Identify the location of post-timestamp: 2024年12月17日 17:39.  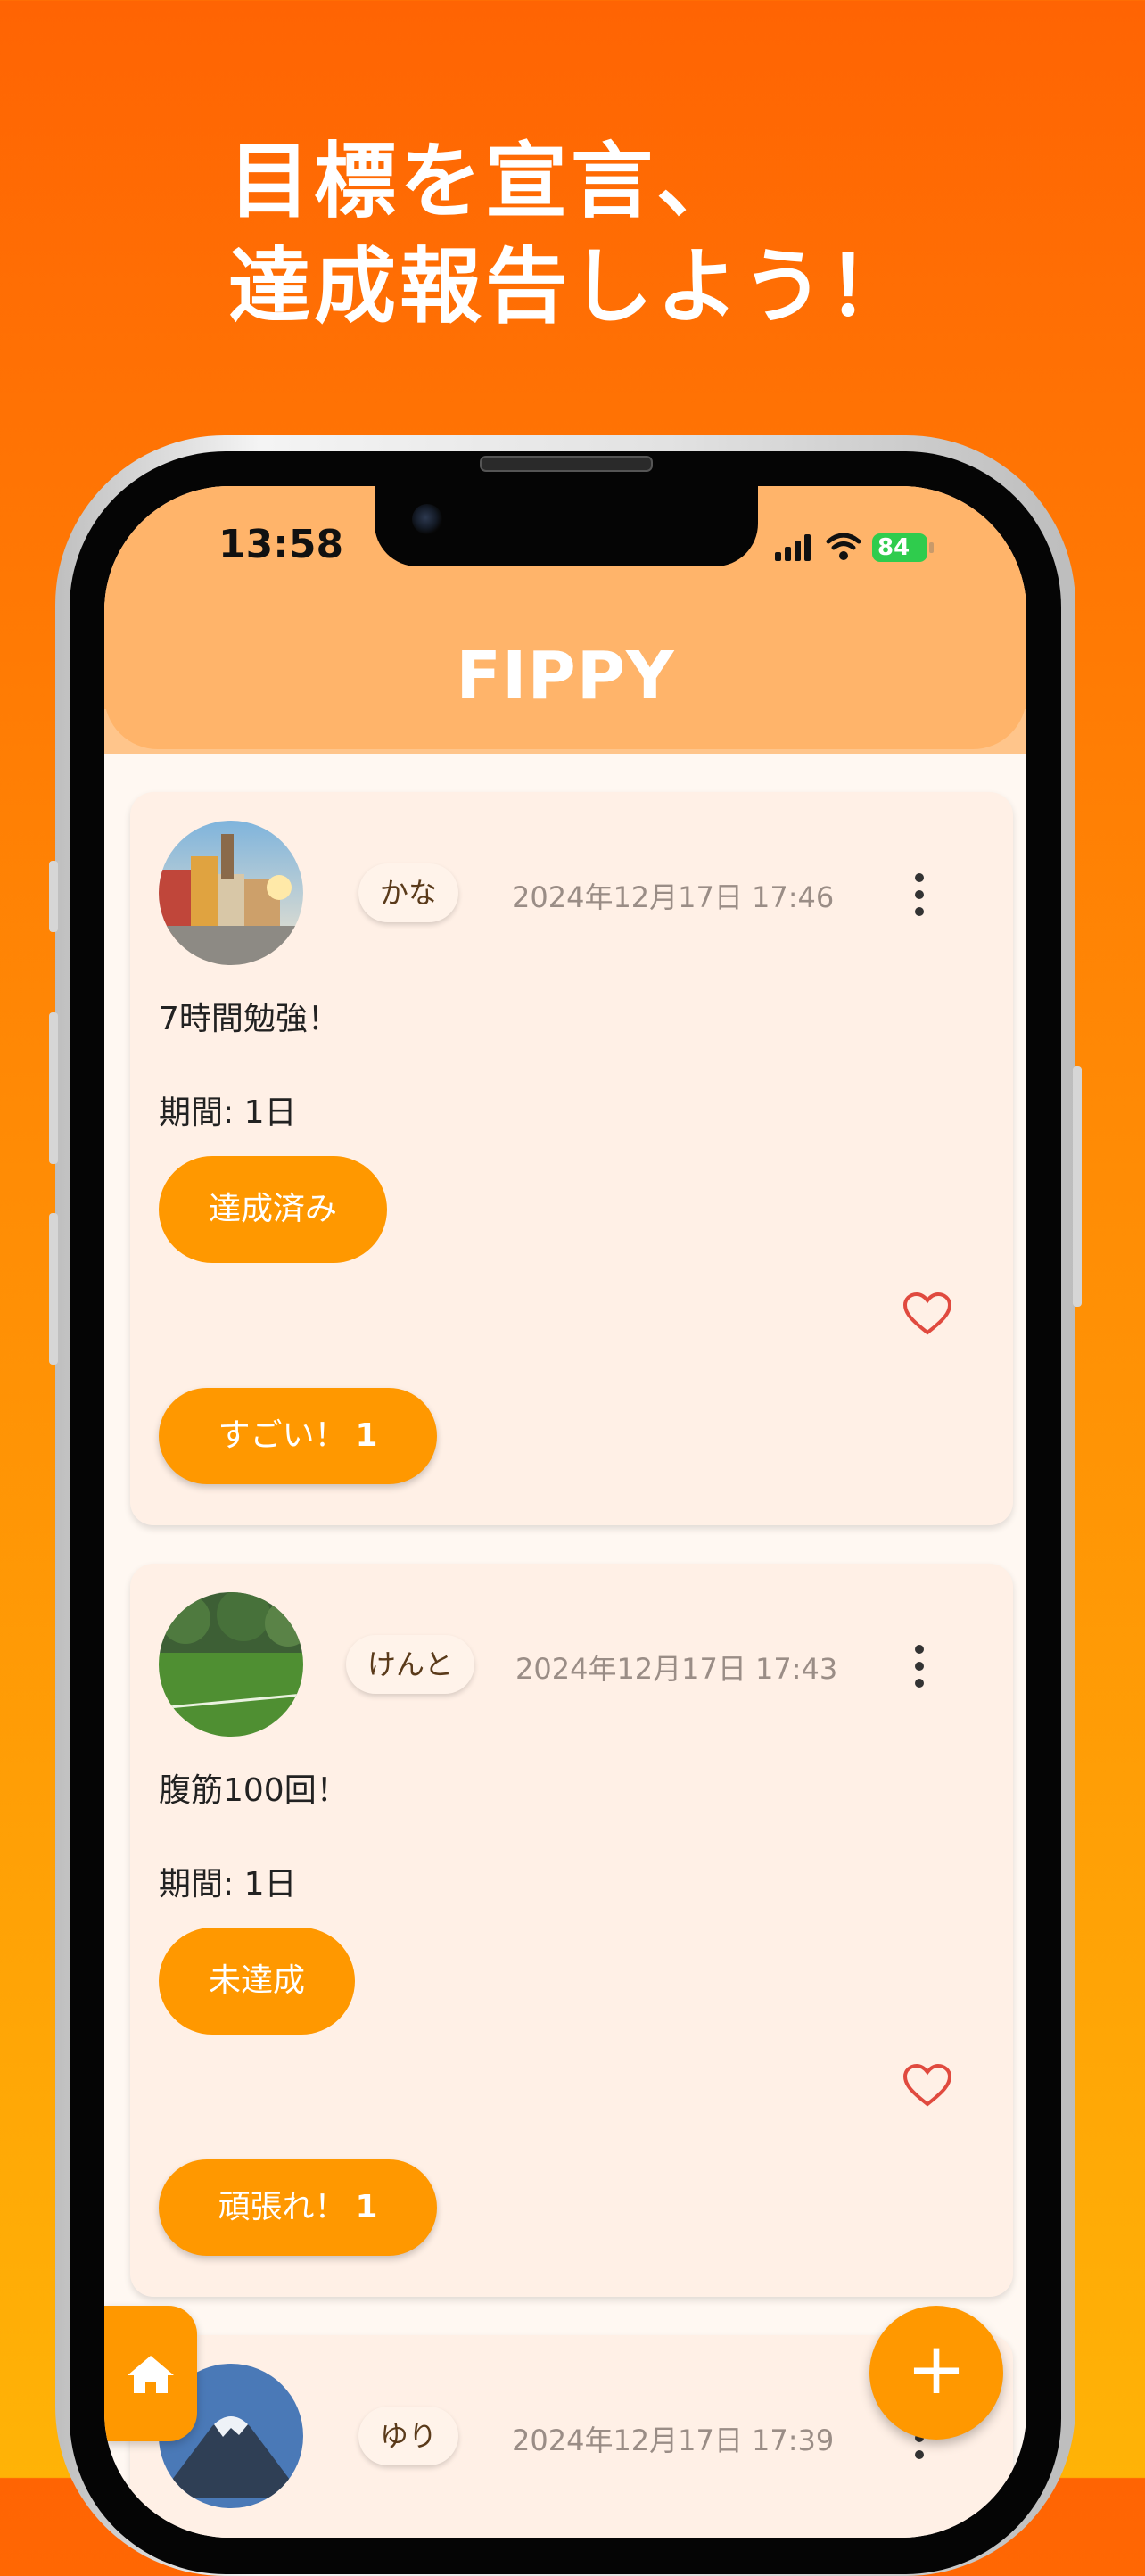
(673, 2440).